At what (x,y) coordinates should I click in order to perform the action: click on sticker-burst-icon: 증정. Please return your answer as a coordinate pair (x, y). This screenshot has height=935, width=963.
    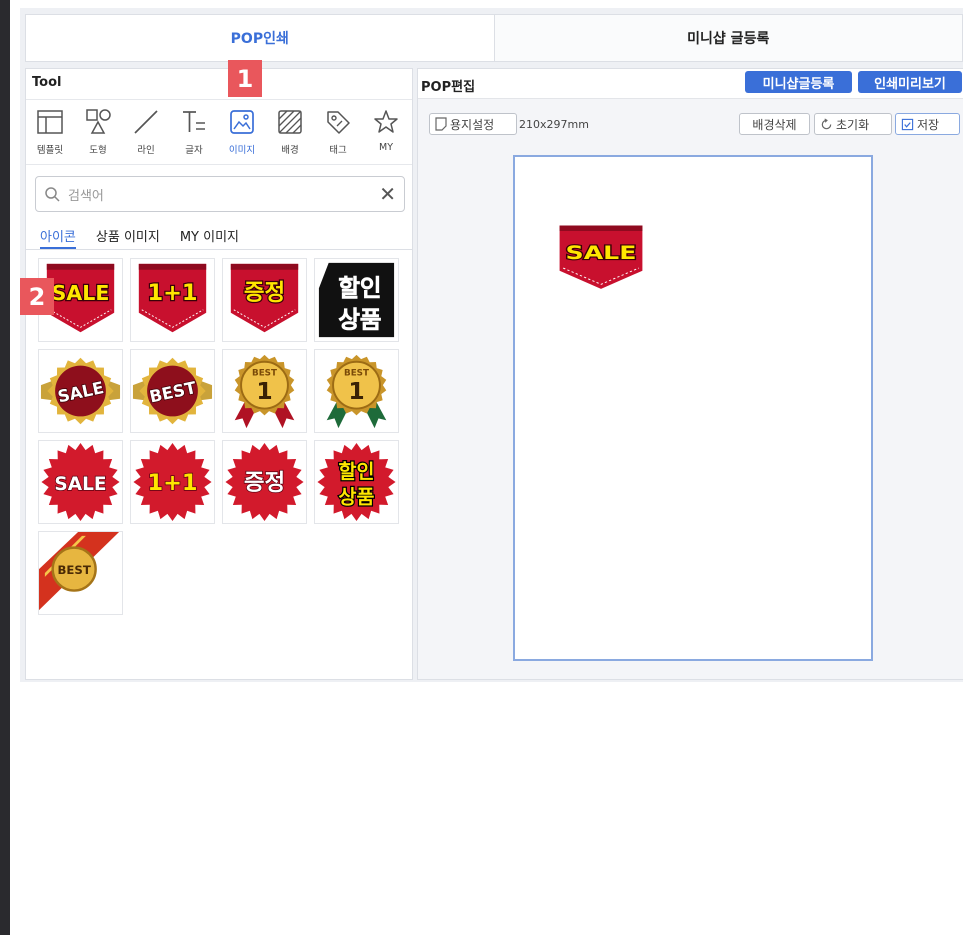
    Looking at the image, I should click on (264, 482).